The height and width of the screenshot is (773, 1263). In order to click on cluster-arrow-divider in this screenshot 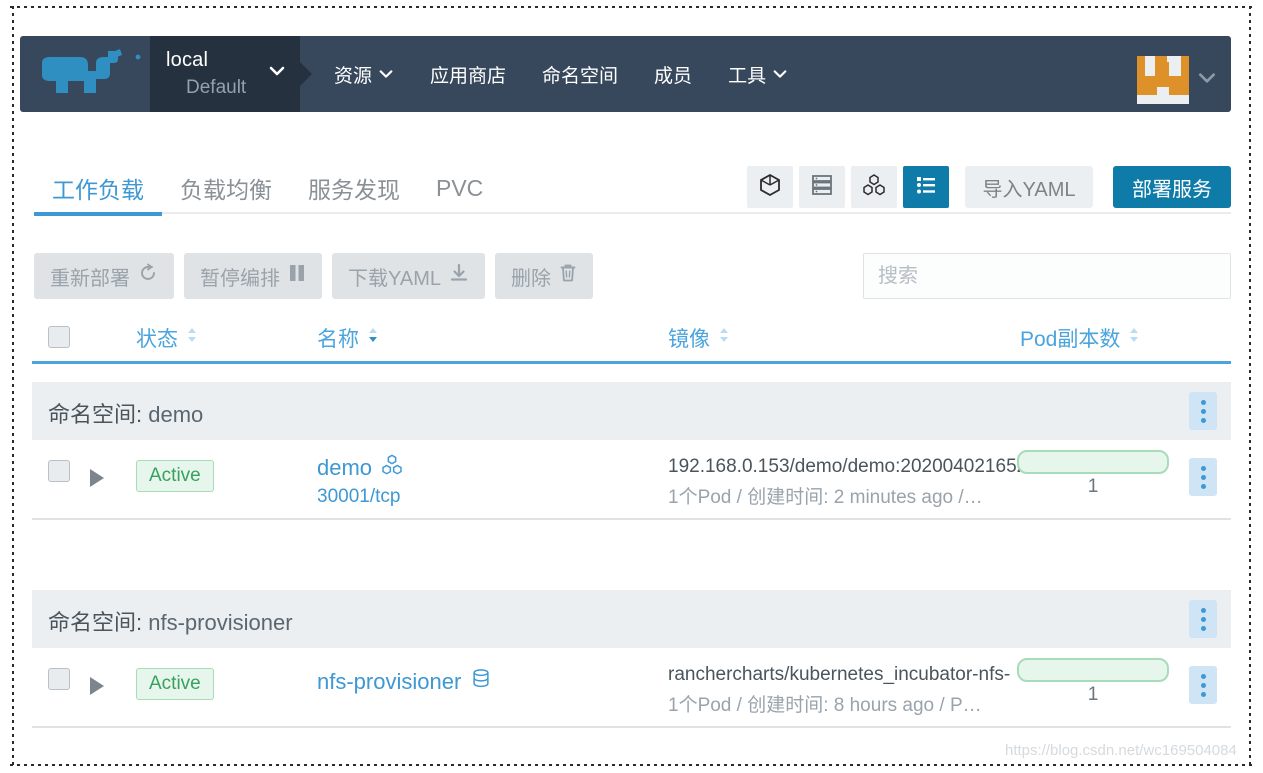, I will do `click(306, 74)`.